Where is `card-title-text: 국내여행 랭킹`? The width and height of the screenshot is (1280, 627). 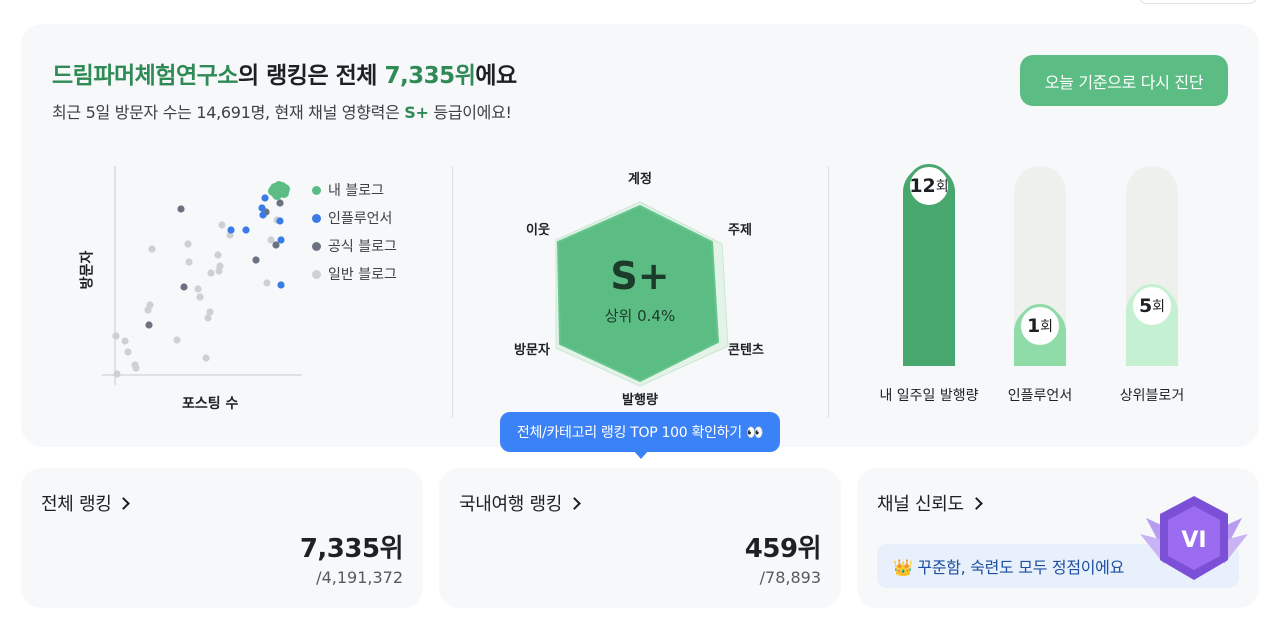
card-title-text: 국내여행 랭킹 is located at coordinates (510, 504).